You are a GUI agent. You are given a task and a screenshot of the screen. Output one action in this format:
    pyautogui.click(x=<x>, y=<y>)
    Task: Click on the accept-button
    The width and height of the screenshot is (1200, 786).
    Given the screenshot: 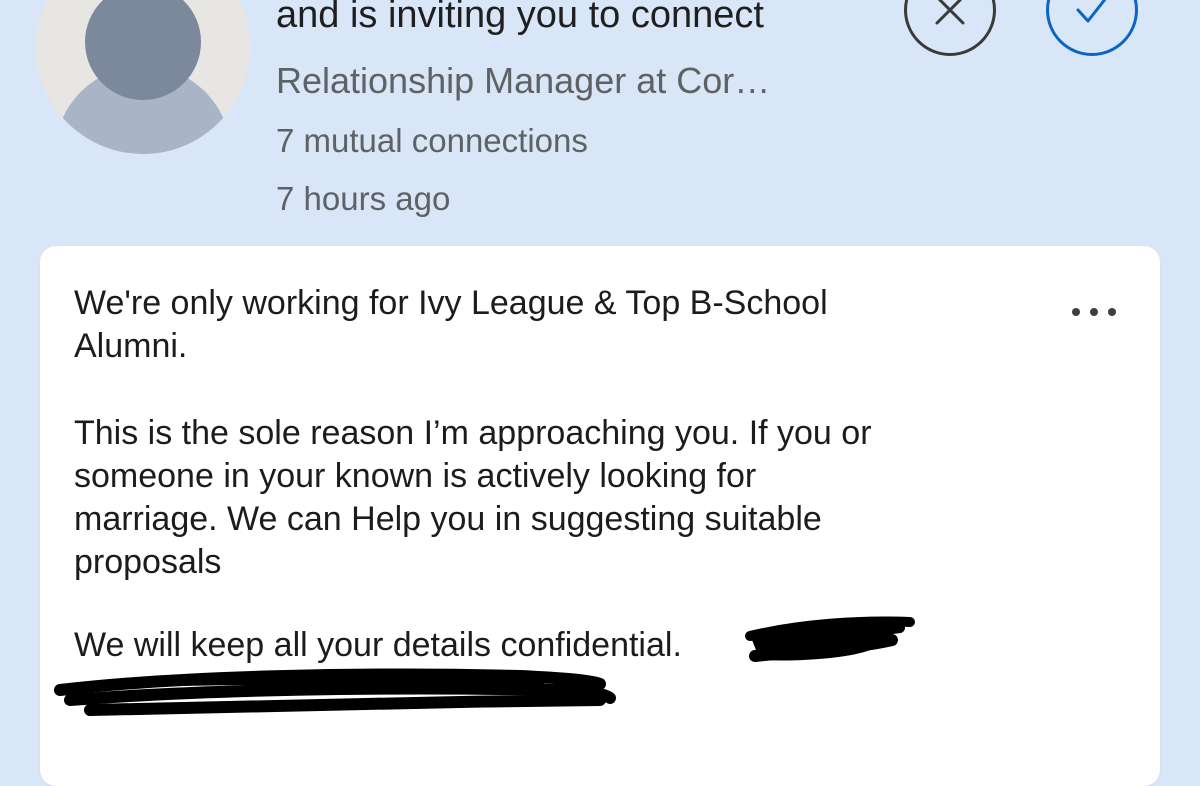 What is the action you would take?
    pyautogui.click(x=1092, y=28)
    